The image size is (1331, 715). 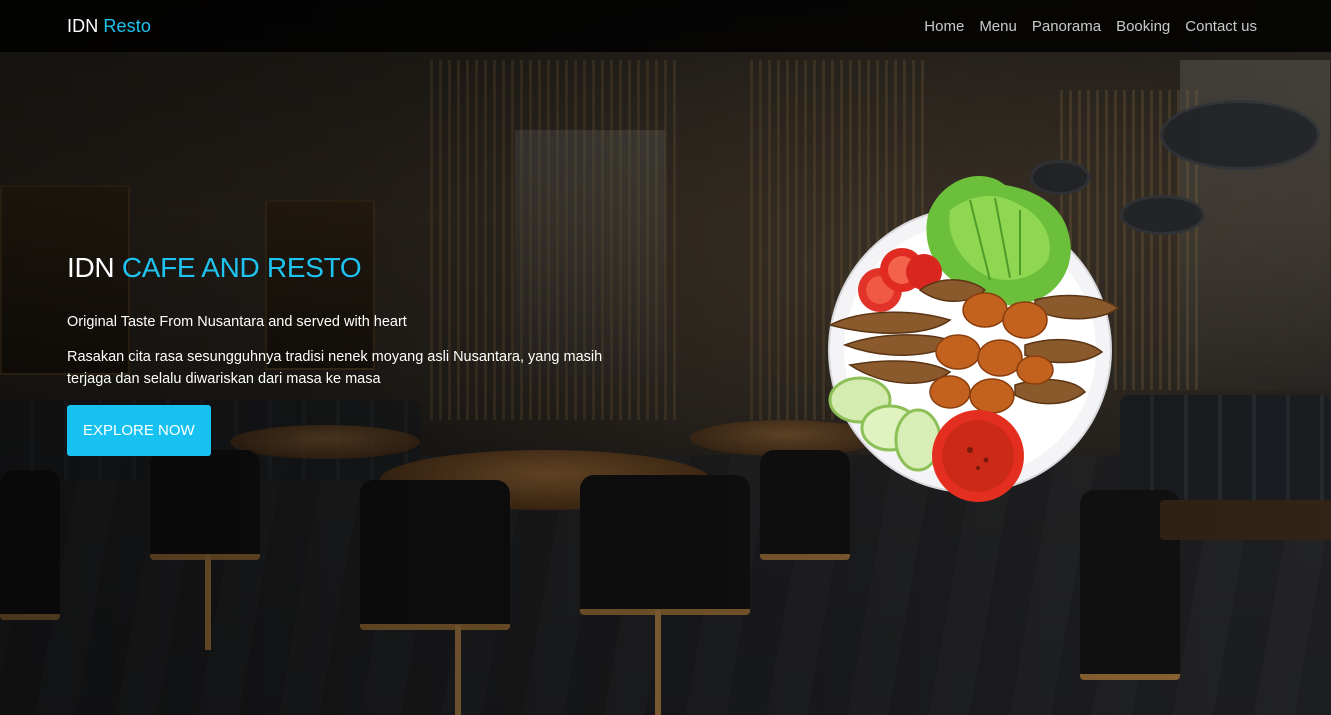 What do you see at coordinates (127, 25) in the screenshot?
I see `brand-accent: Resto` at bounding box center [127, 25].